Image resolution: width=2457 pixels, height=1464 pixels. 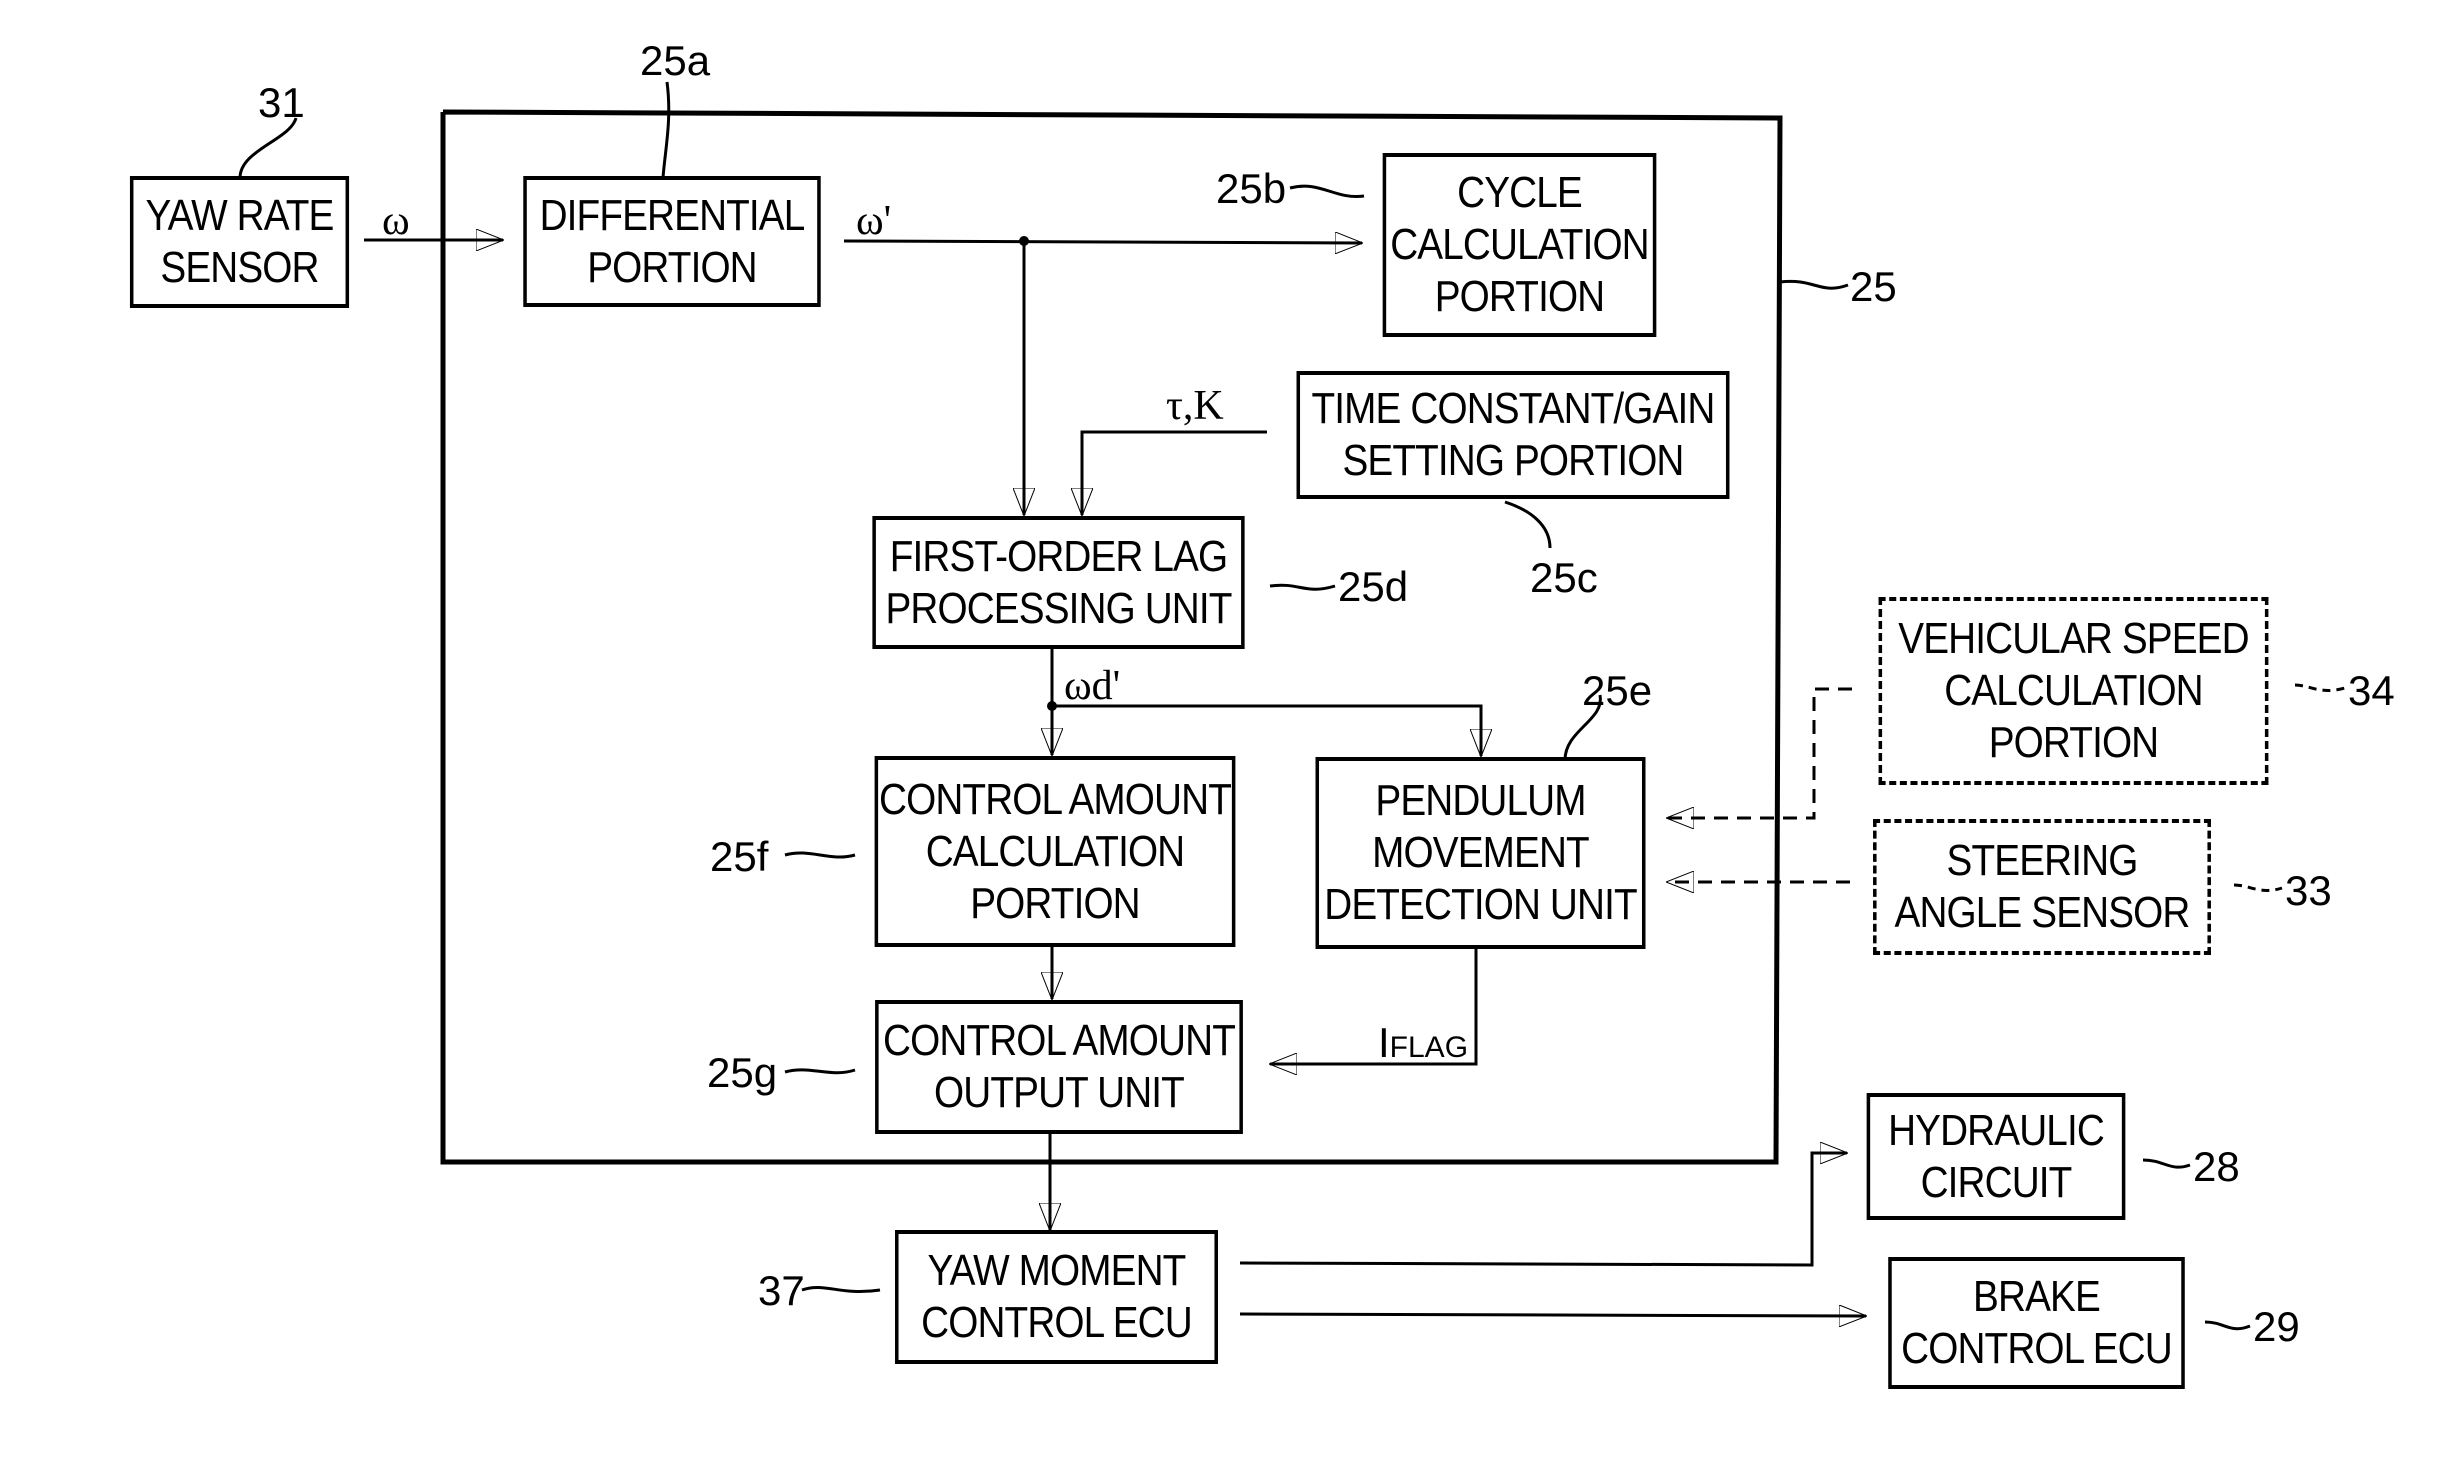 What do you see at coordinates (1617, 690) in the screenshot?
I see `ref-label-25e: 25e` at bounding box center [1617, 690].